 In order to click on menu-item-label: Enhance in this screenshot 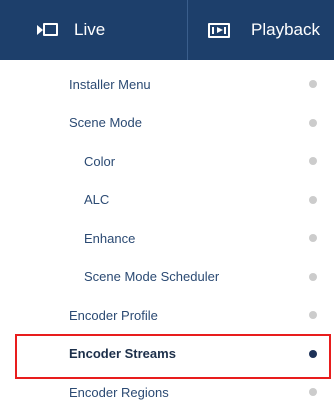, I will do `click(110, 238)`.